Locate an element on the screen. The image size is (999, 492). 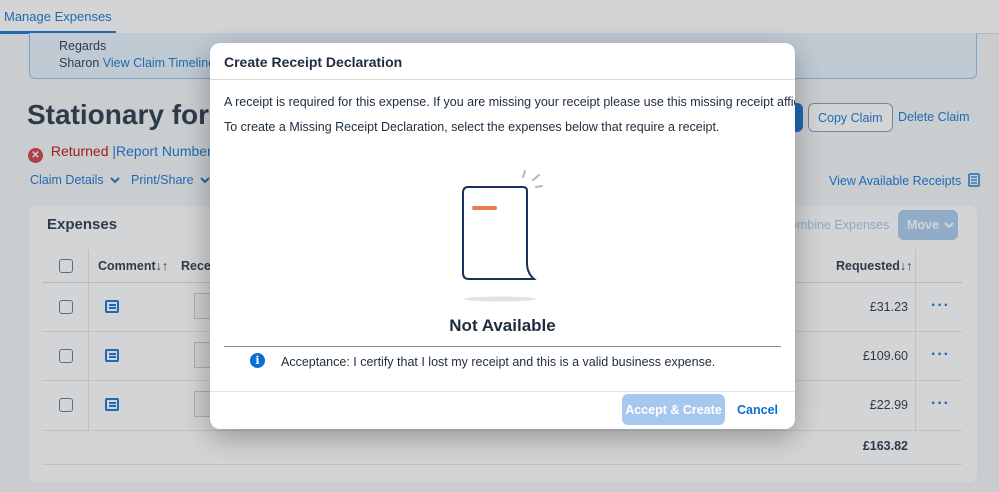
empty-state-title: Not Available is located at coordinates (502, 325).